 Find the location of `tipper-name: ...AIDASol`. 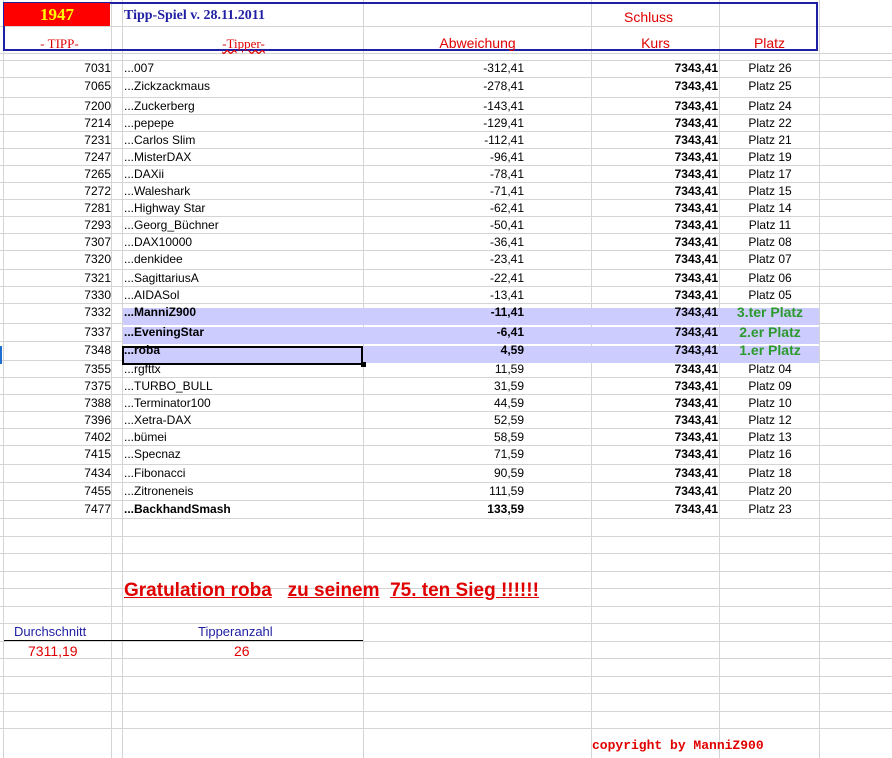

tipper-name: ...AIDASol is located at coordinates (151, 295).